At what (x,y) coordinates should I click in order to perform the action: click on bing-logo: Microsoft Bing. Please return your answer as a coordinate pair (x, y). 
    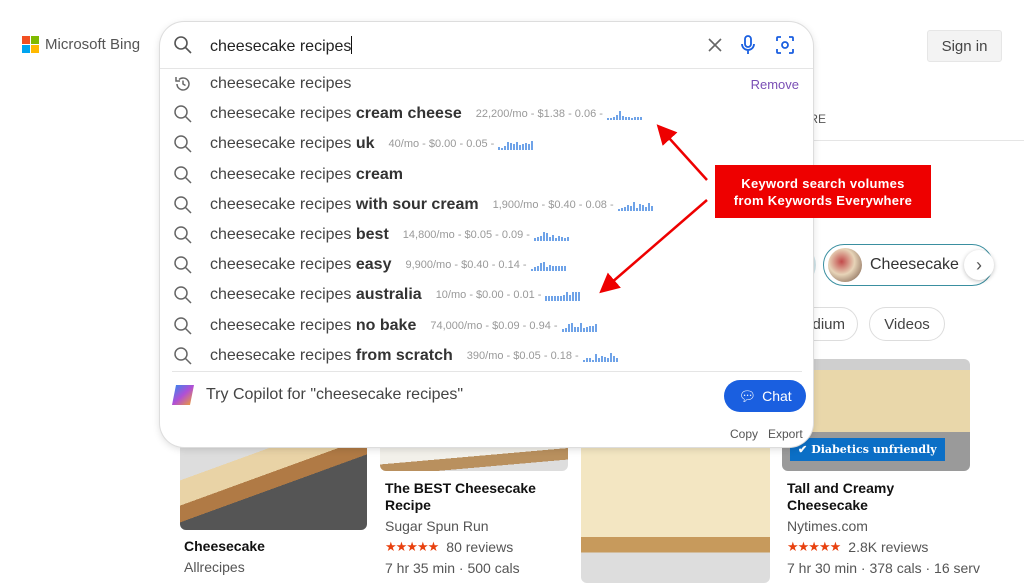
    Looking at the image, I should click on (81, 44).